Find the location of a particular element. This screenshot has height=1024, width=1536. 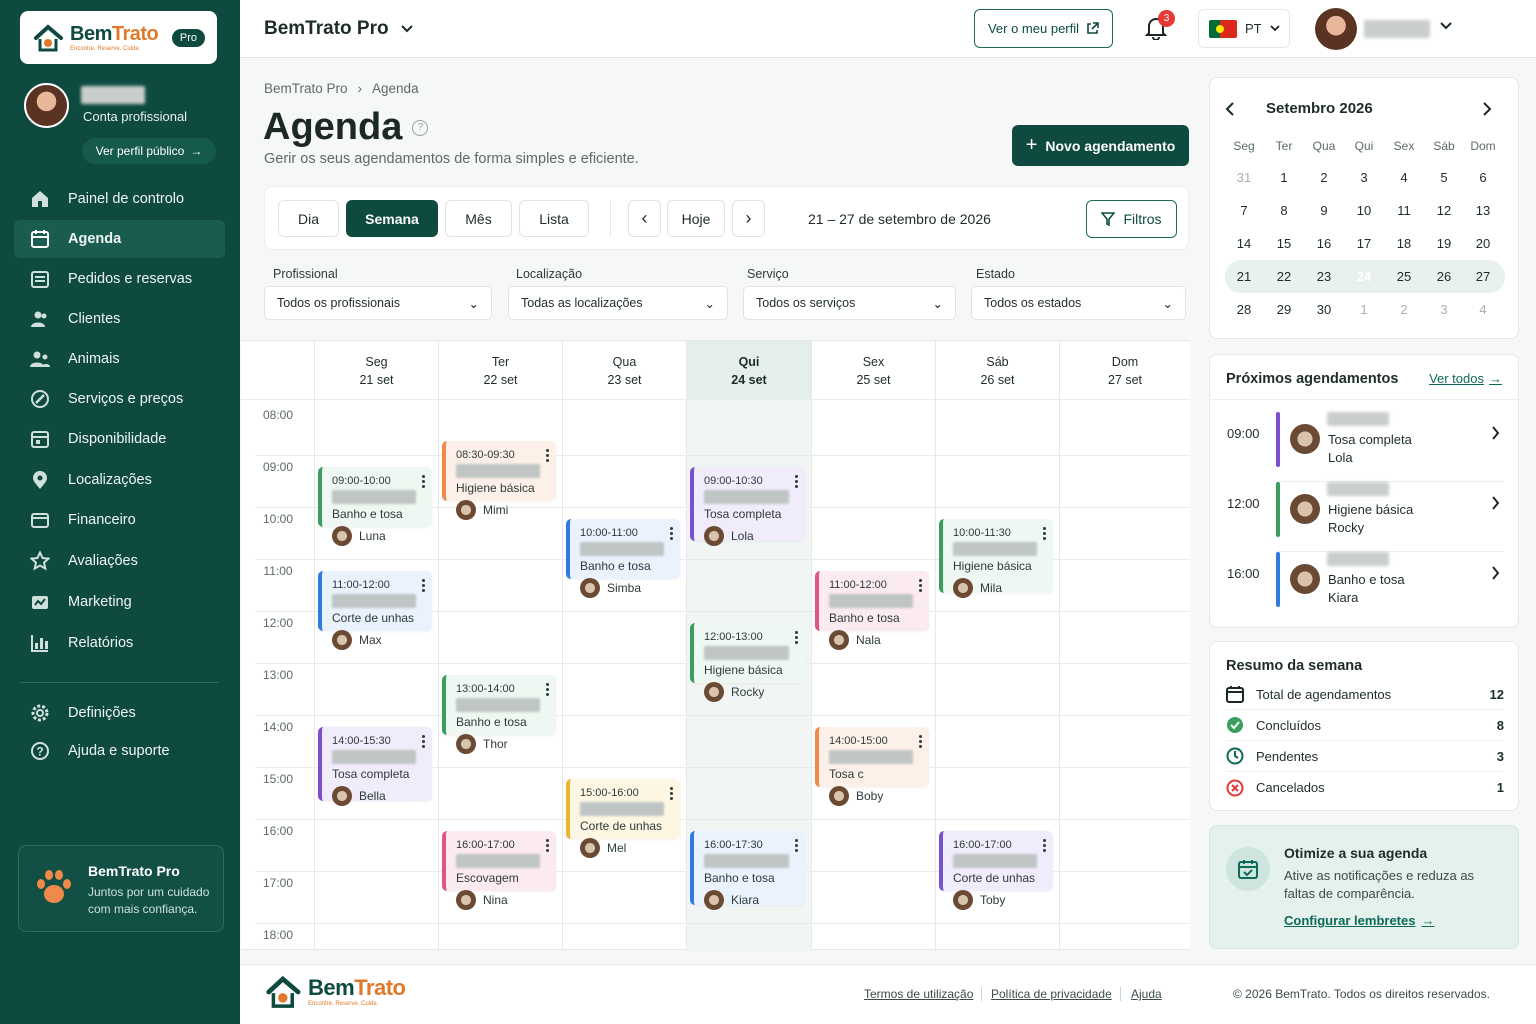

mini-calendar-day: 8 is located at coordinates (1284, 210).